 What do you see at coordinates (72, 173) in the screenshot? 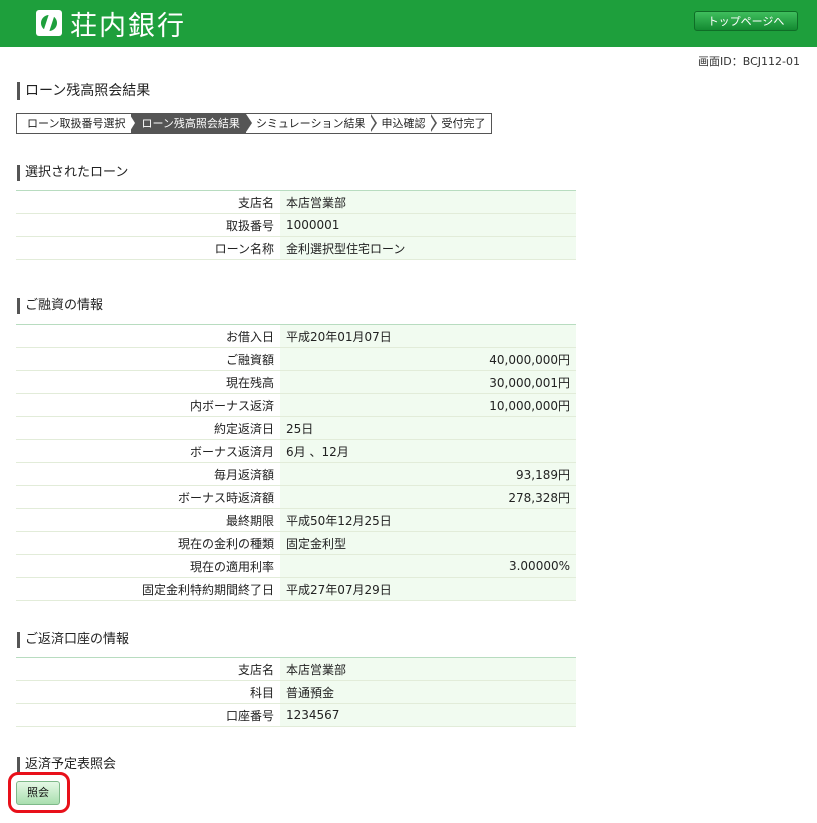
I see `section-title-selected-loan: 選択されたローン` at bounding box center [72, 173].